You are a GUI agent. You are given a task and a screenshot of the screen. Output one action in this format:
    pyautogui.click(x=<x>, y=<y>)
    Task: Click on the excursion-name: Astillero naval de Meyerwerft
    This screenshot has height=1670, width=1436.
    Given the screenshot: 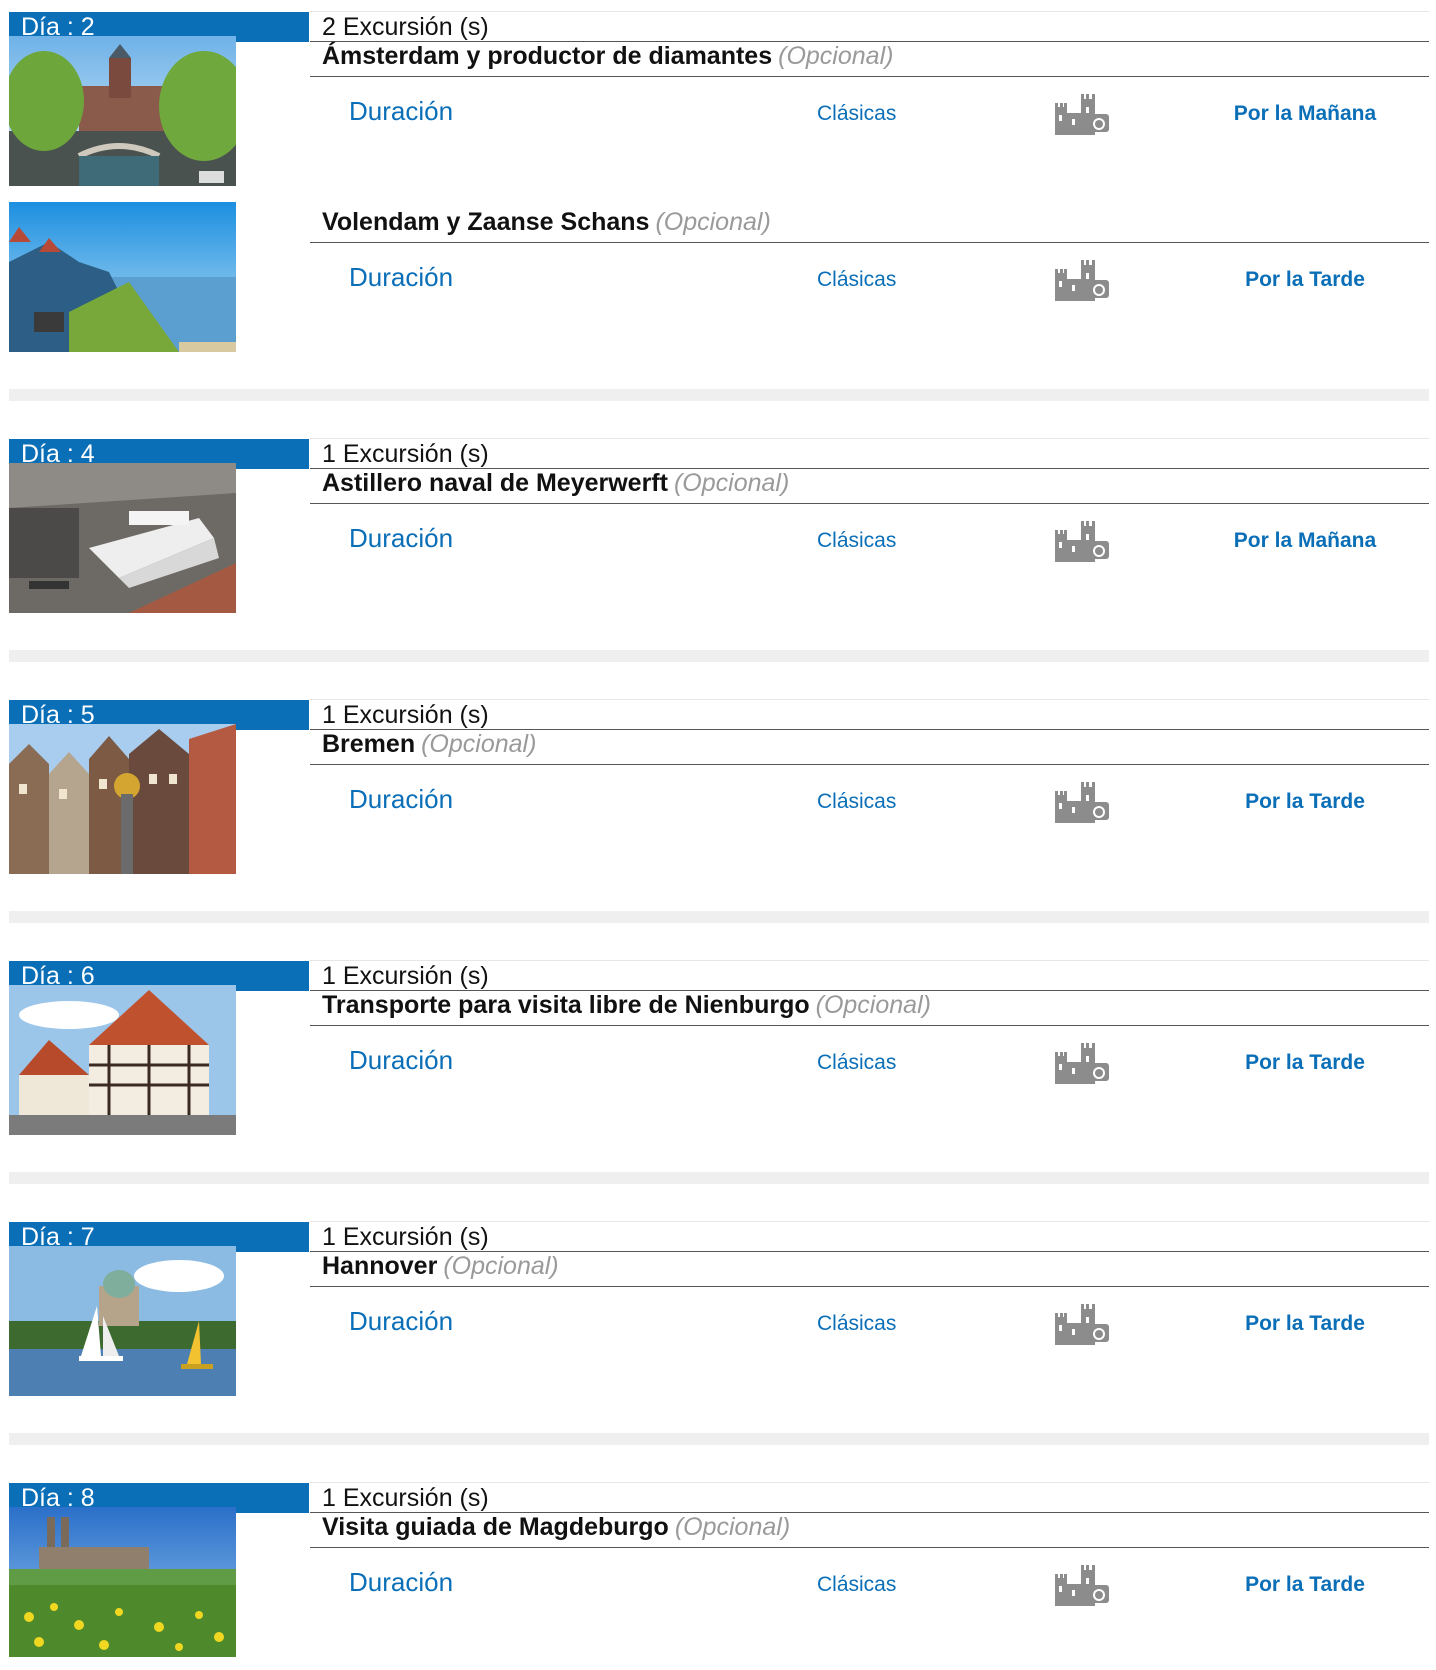 What is the action you would take?
    pyautogui.click(x=495, y=483)
    